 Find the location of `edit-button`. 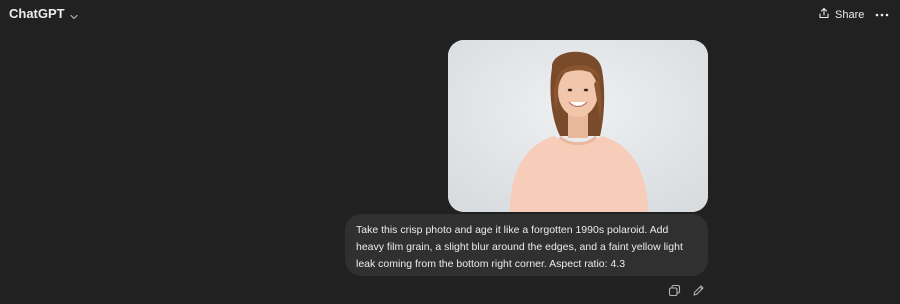

edit-button is located at coordinates (698, 290).